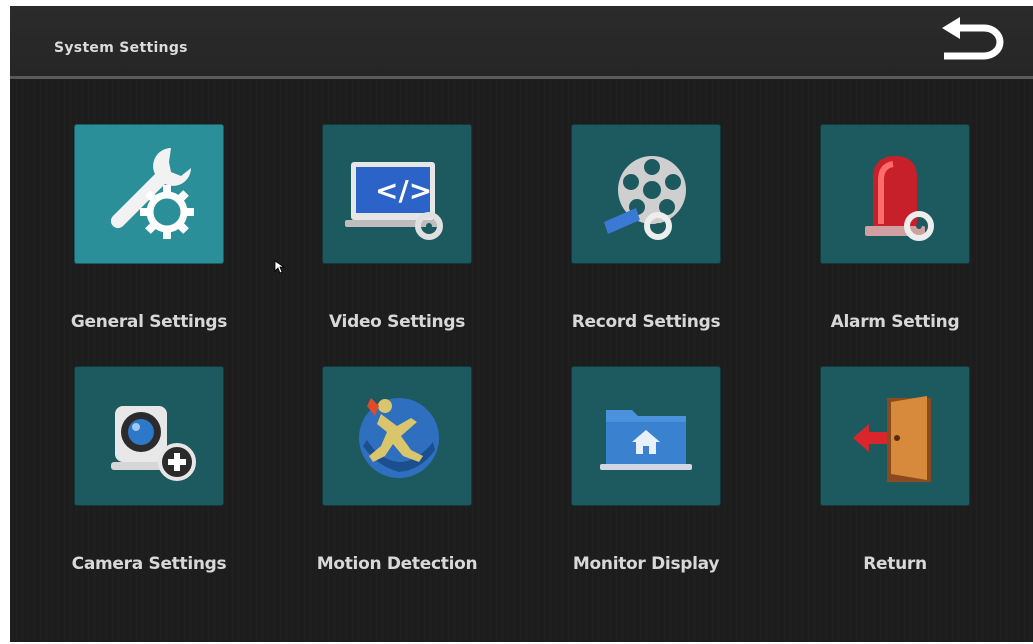 The image size is (1033, 644). I want to click on tile-alarm-setting: Alarm Setting, so click(895, 228).